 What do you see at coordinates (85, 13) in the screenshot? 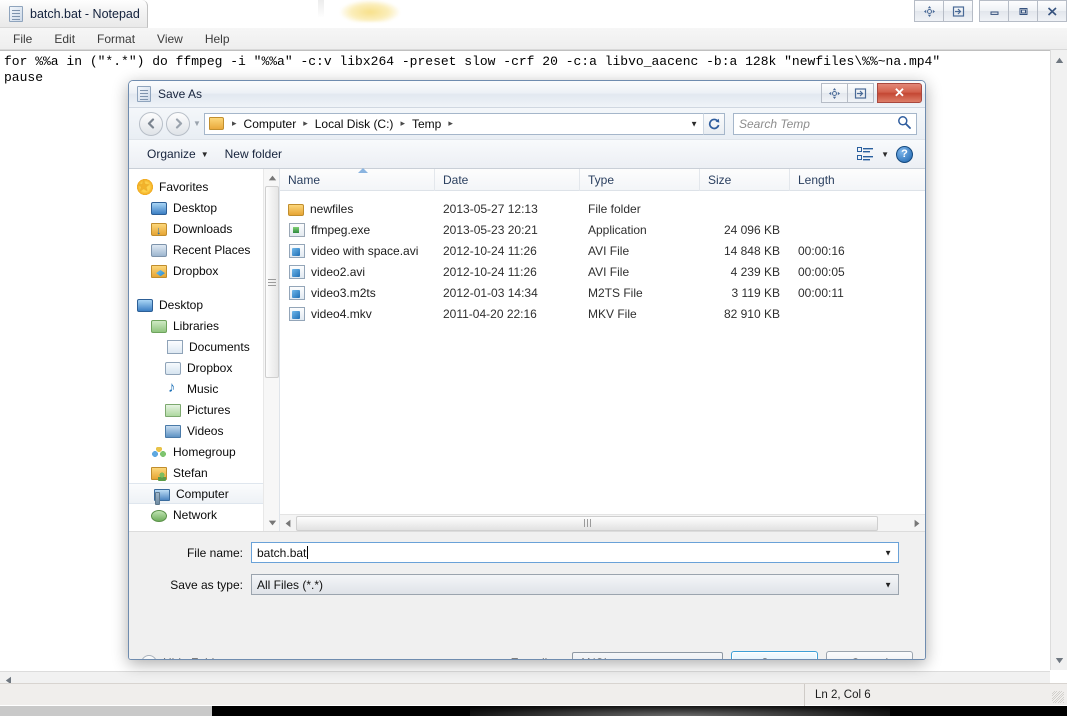
I see `notepad-title: batch.bat - Notepad` at bounding box center [85, 13].